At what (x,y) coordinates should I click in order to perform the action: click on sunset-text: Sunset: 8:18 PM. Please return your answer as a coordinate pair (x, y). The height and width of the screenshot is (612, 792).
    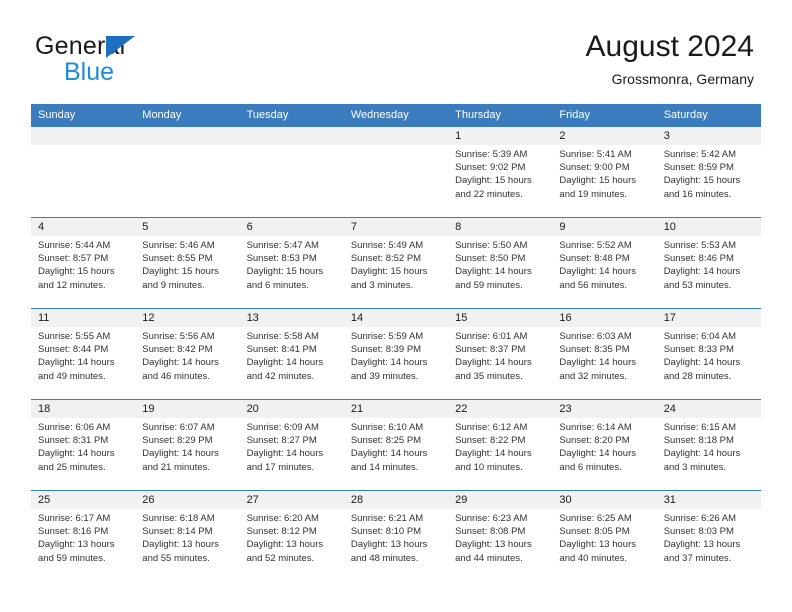
    Looking at the image, I should click on (698, 441).